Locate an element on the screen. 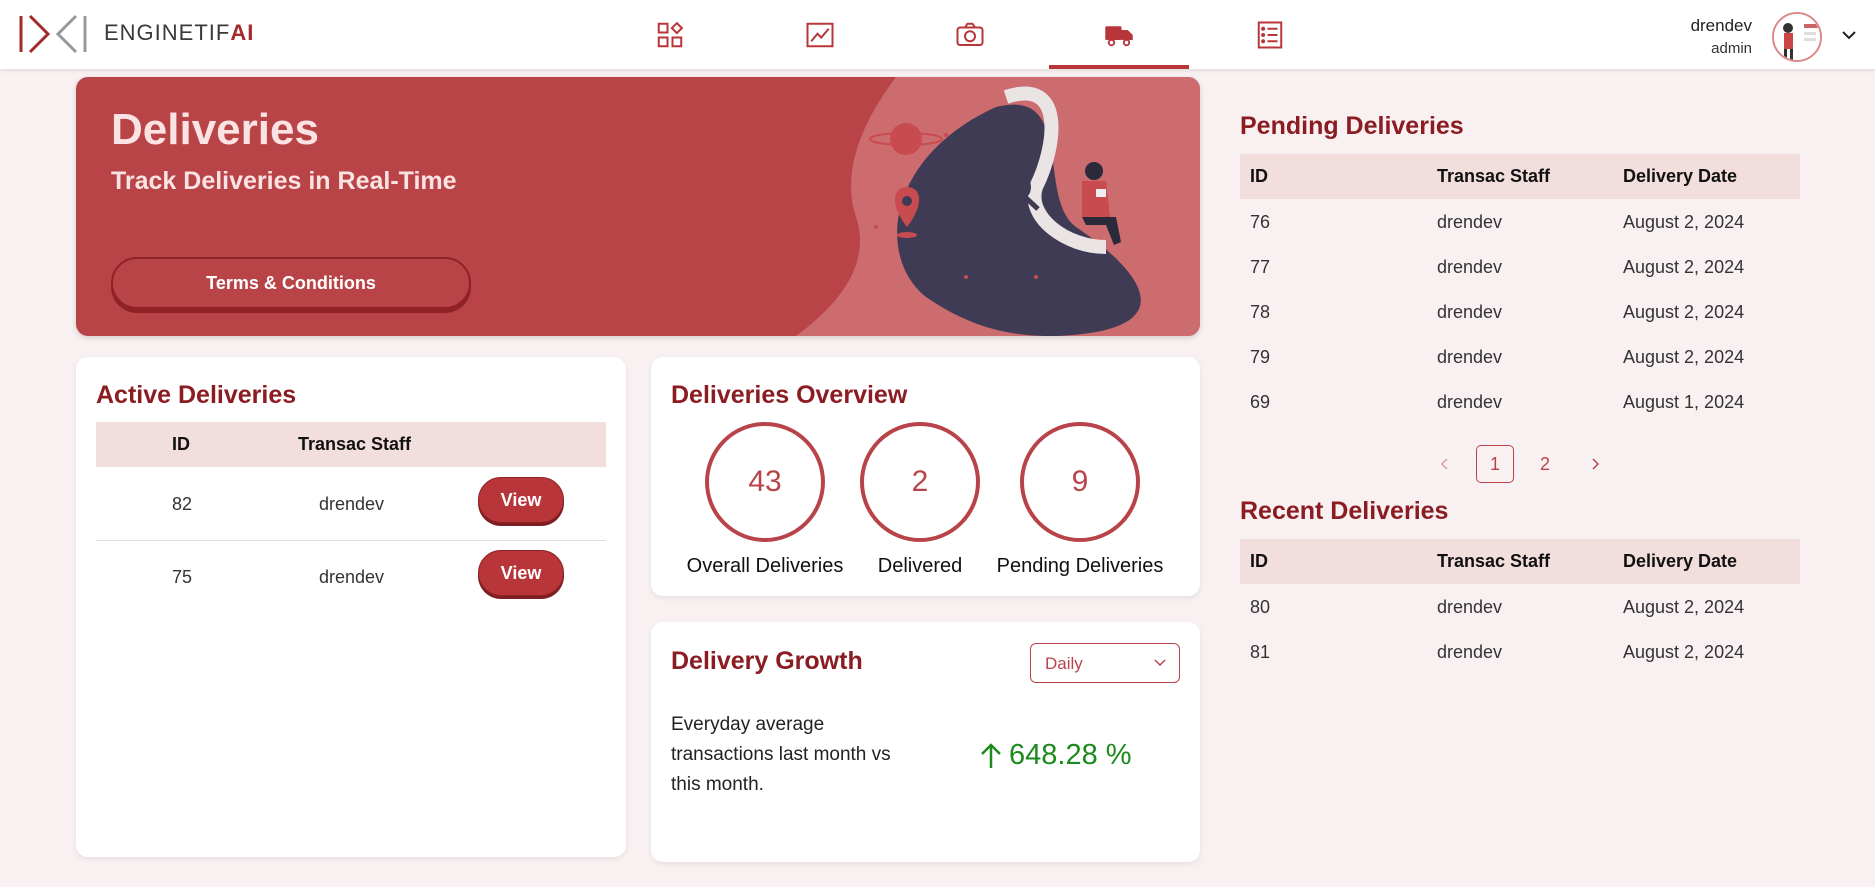 This screenshot has height=887, width=1875. brand-name: ENGINETIFAI is located at coordinates (179, 32).